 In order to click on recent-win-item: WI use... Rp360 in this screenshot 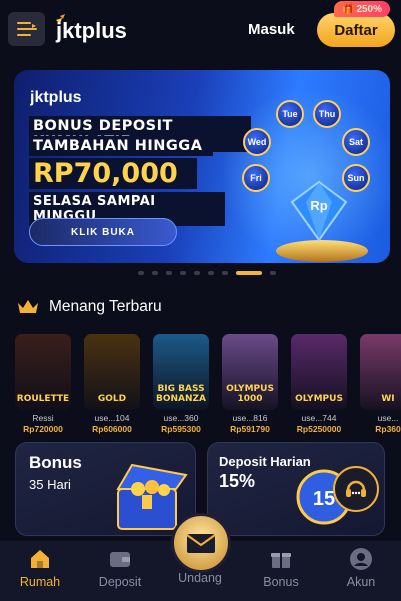, I will do `click(380, 384)`.